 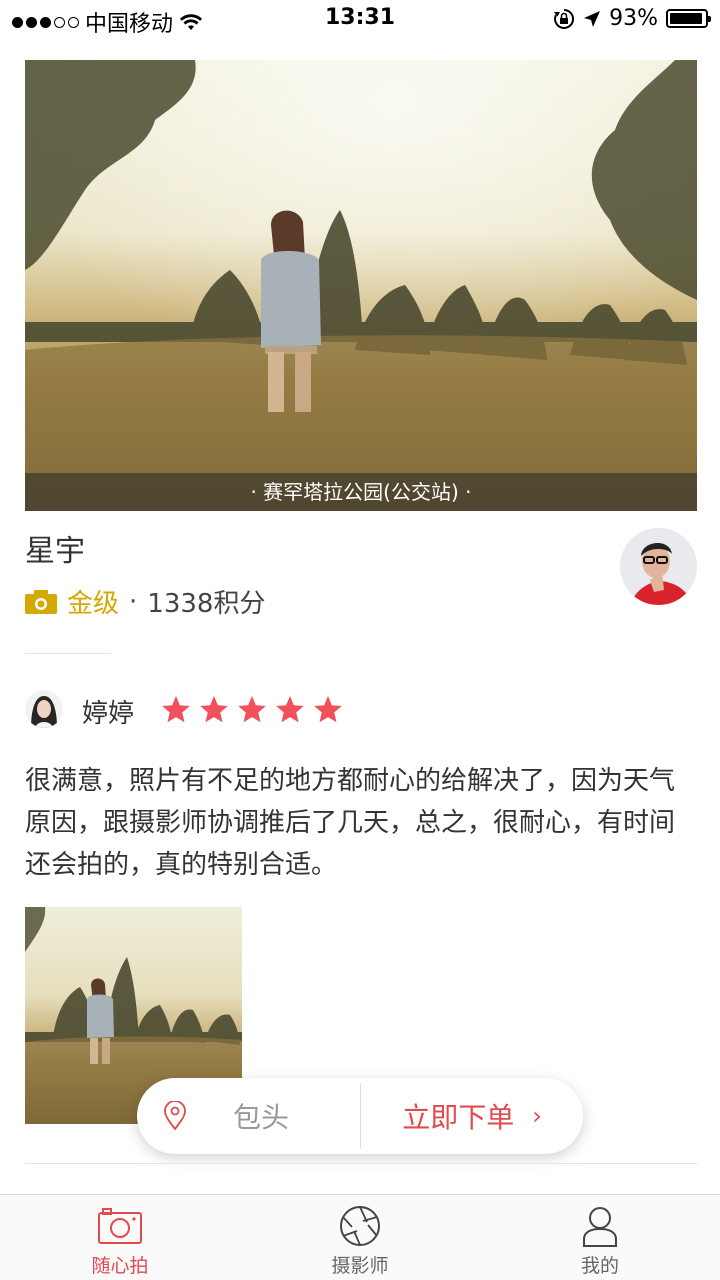 I want to click on rating-stars, so click(x=252, y=710).